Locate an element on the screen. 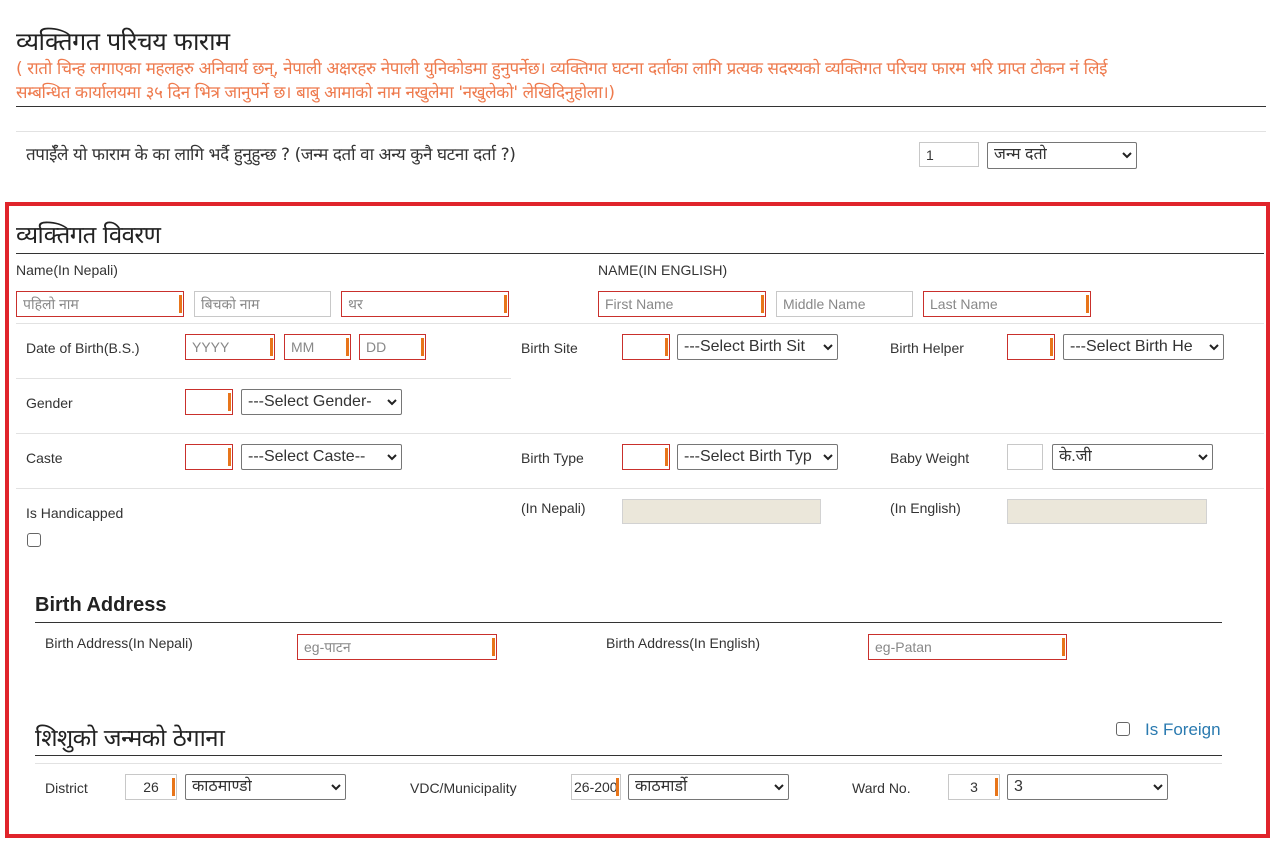 This screenshot has width=1277, height=841. vdc-selected: काठमार्डो is located at coordinates (661, 786).